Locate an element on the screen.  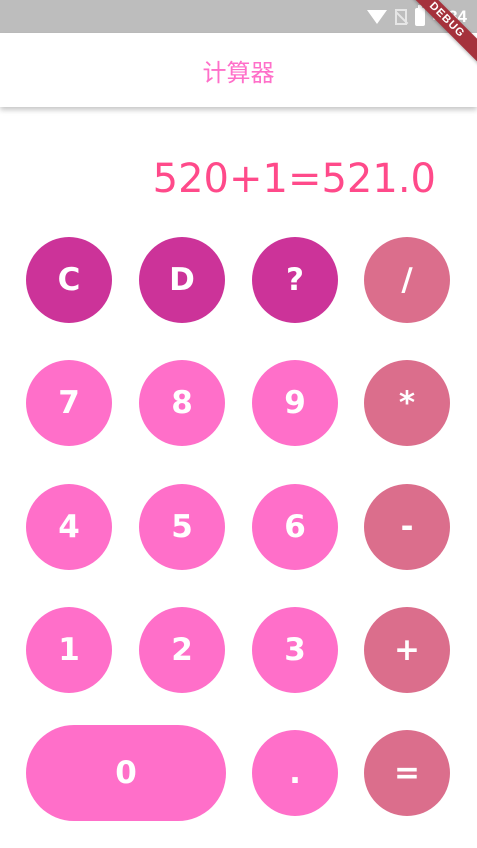
page-title: 计算器 is located at coordinates (238, 72).